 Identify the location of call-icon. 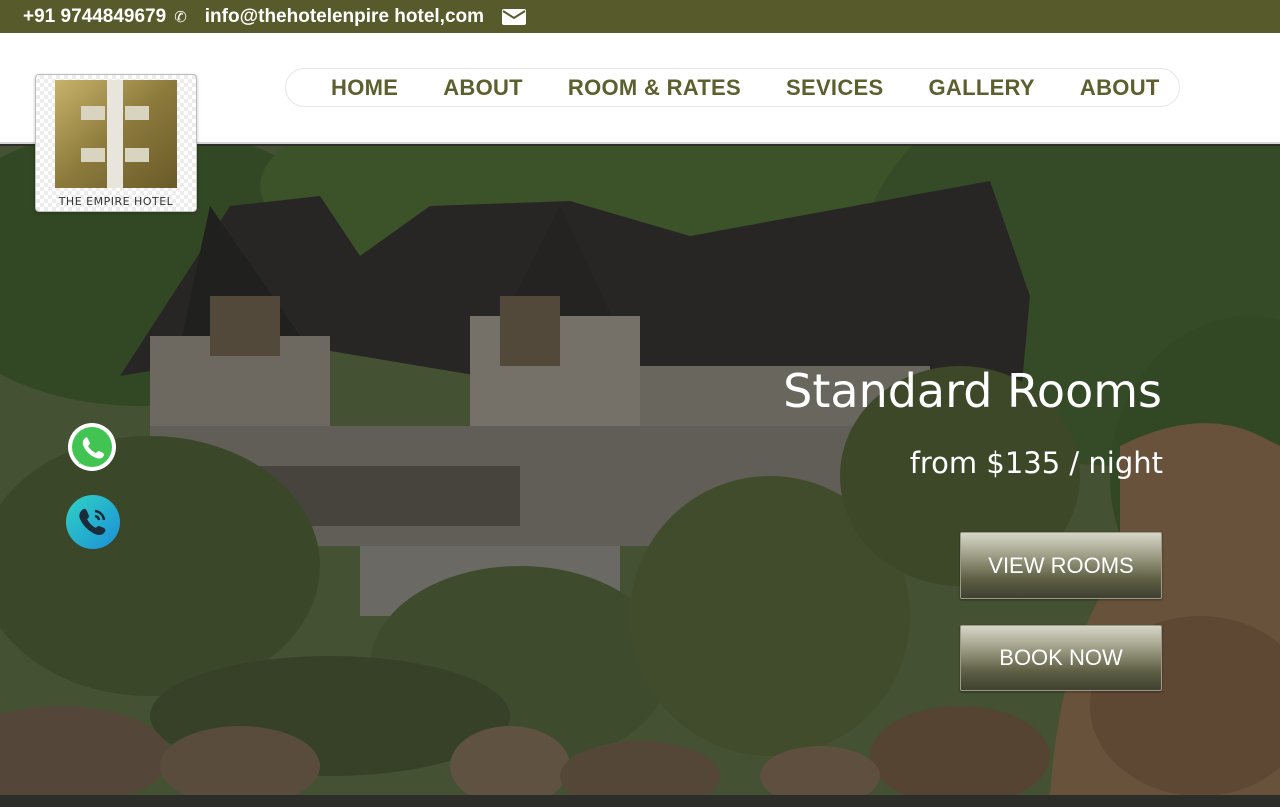
(93, 522).